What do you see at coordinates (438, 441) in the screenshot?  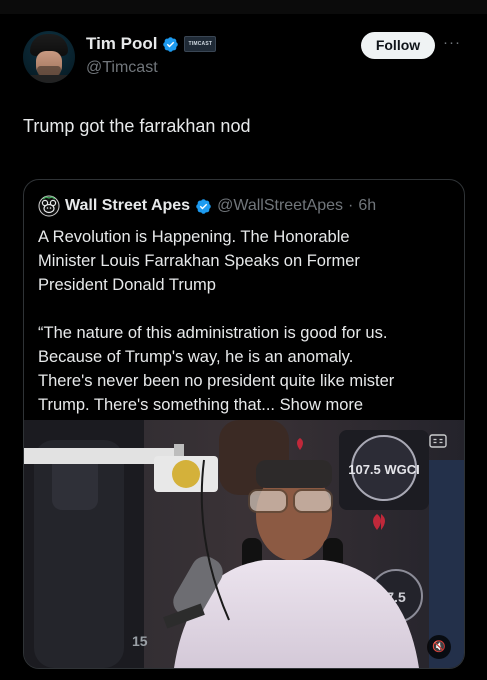 I see `captions-icon` at bounding box center [438, 441].